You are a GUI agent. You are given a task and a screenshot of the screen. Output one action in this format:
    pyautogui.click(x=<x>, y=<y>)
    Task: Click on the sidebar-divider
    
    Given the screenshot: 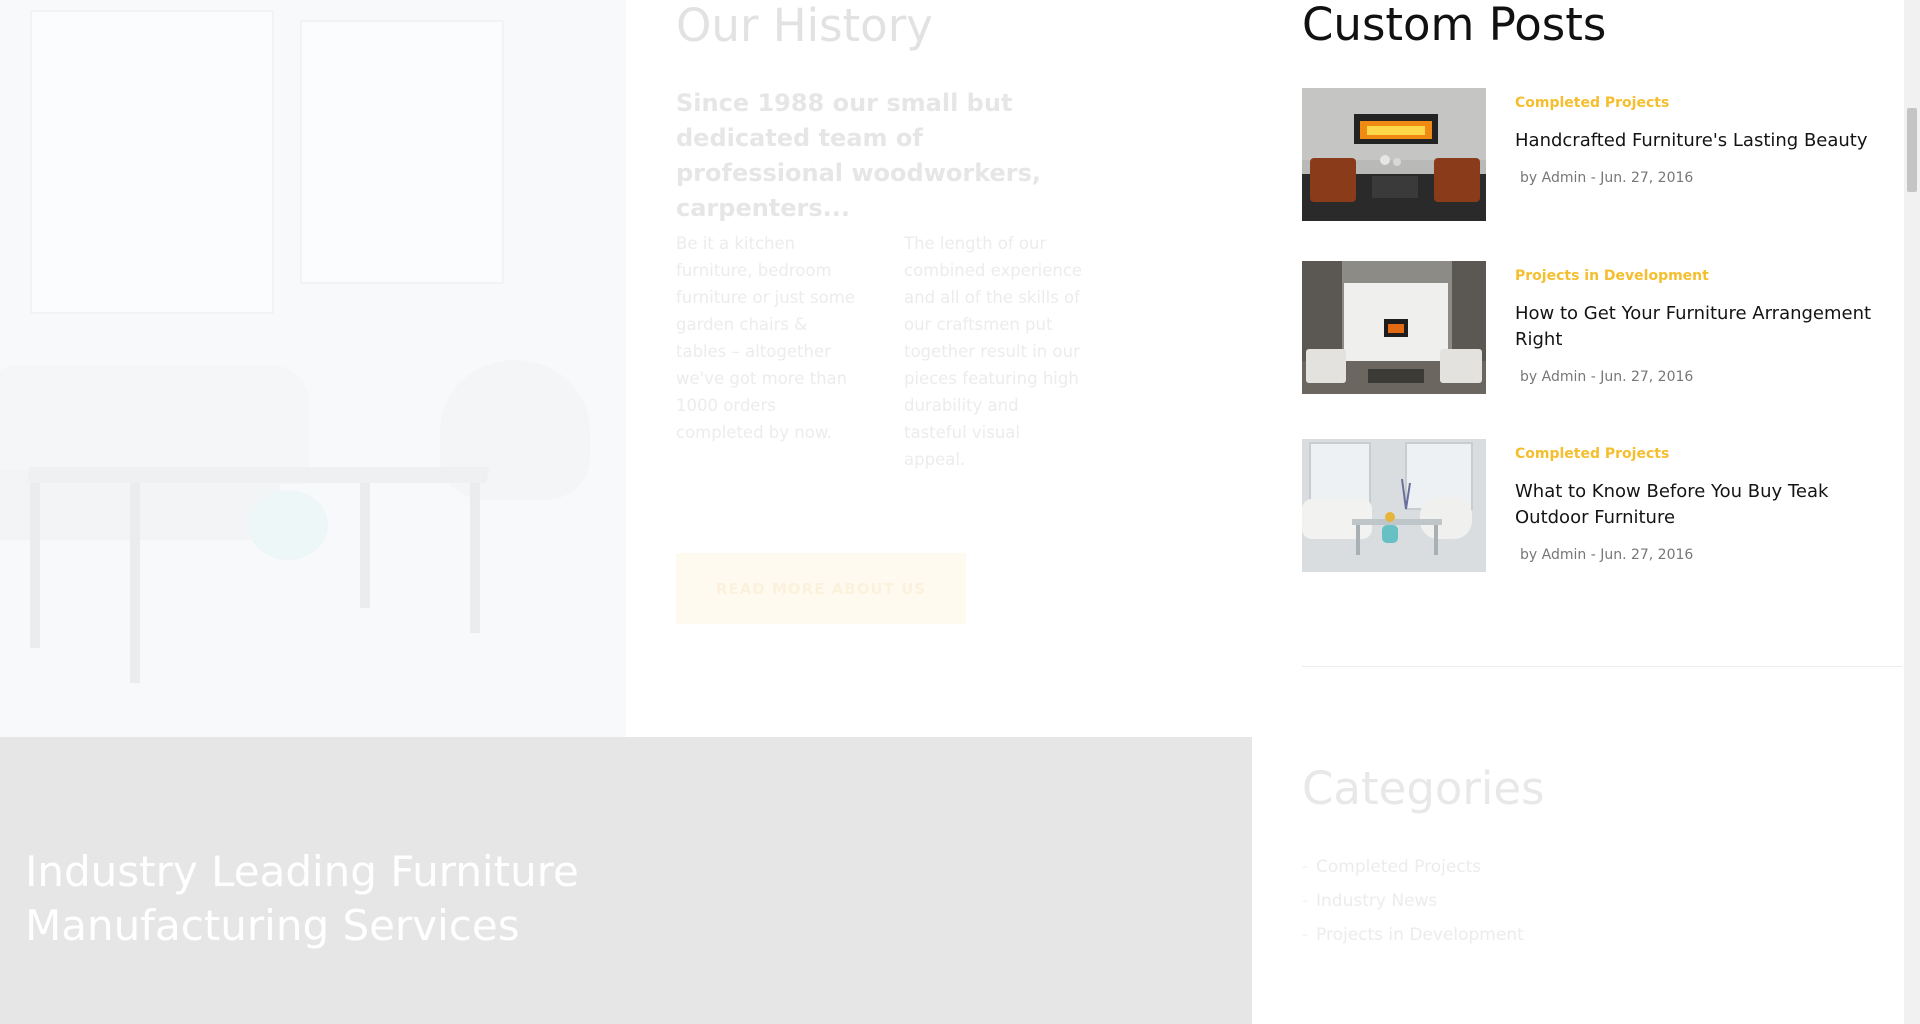 What is the action you would take?
    pyautogui.click(x=1602, y=666)
    